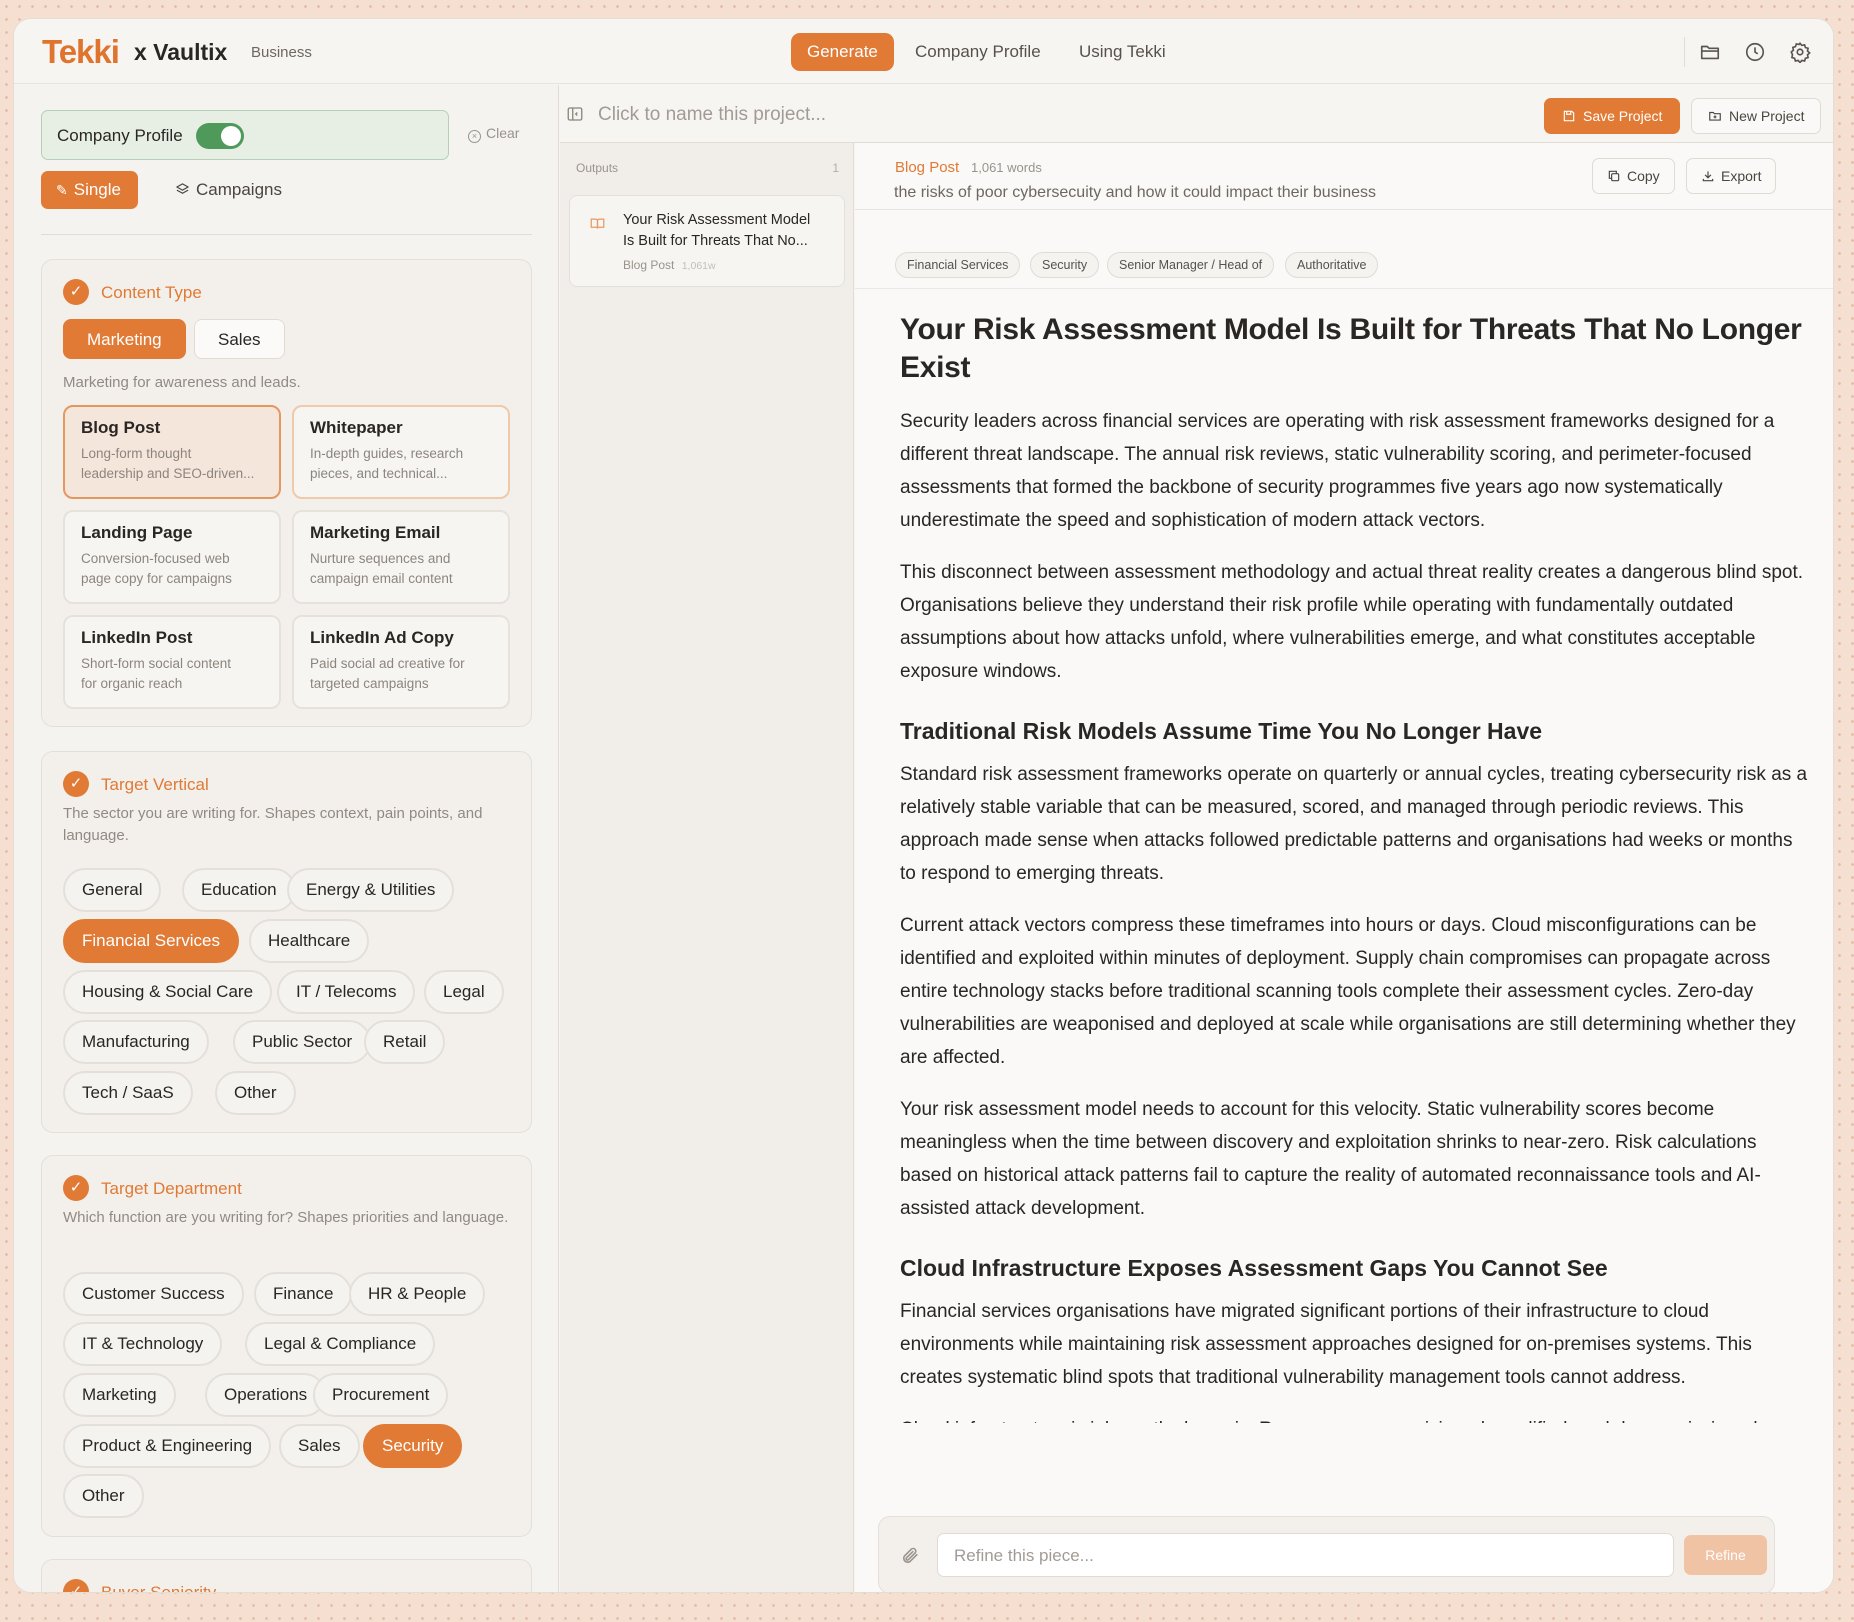  I want to click on chip-sales: Sales, so click(319, 1446).